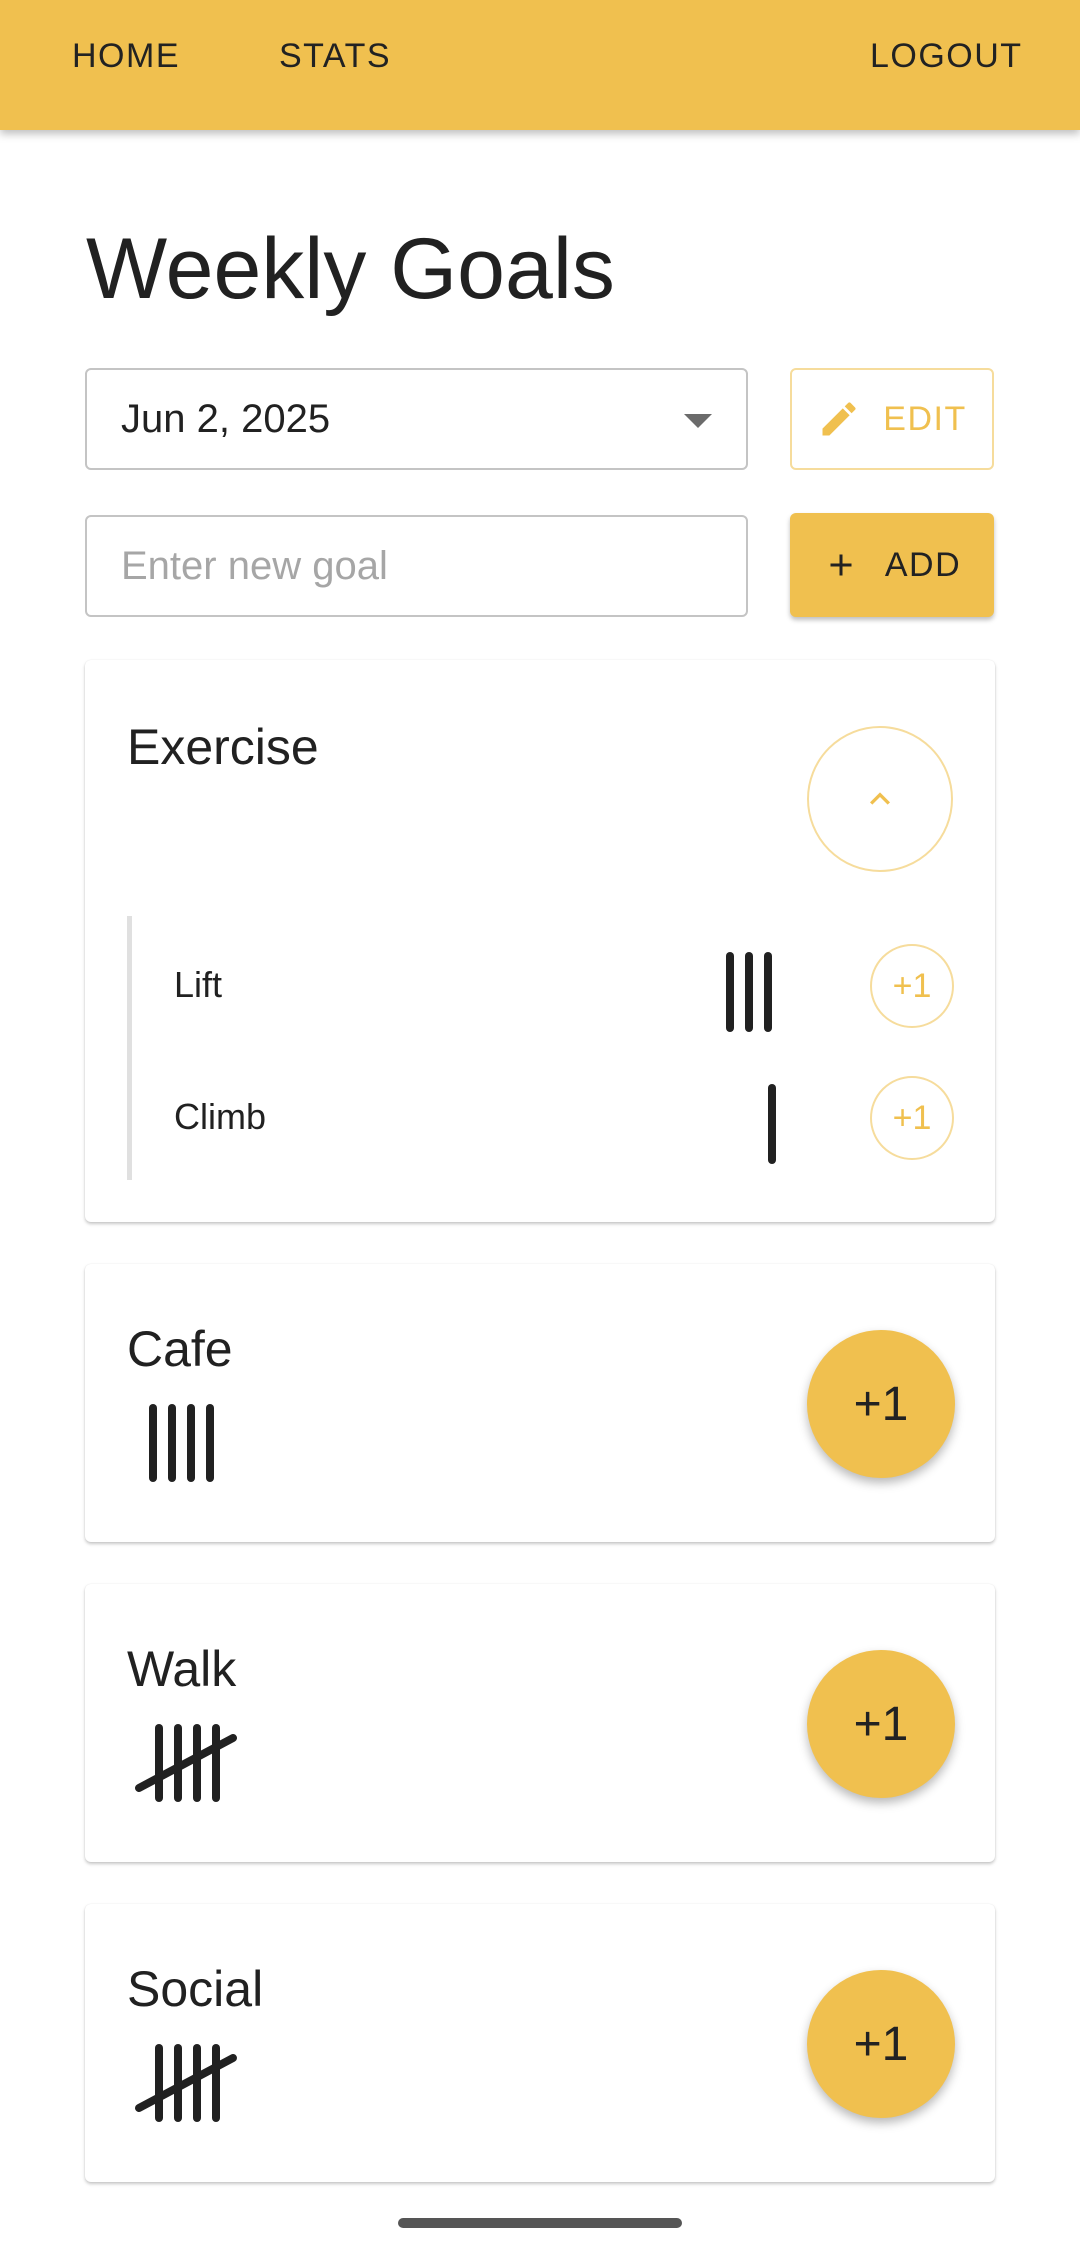  What do you see at coordinates (912, 1118) in the screenshot?
I see `increment-climb-button: +1` at bounding box center [912, 1118].